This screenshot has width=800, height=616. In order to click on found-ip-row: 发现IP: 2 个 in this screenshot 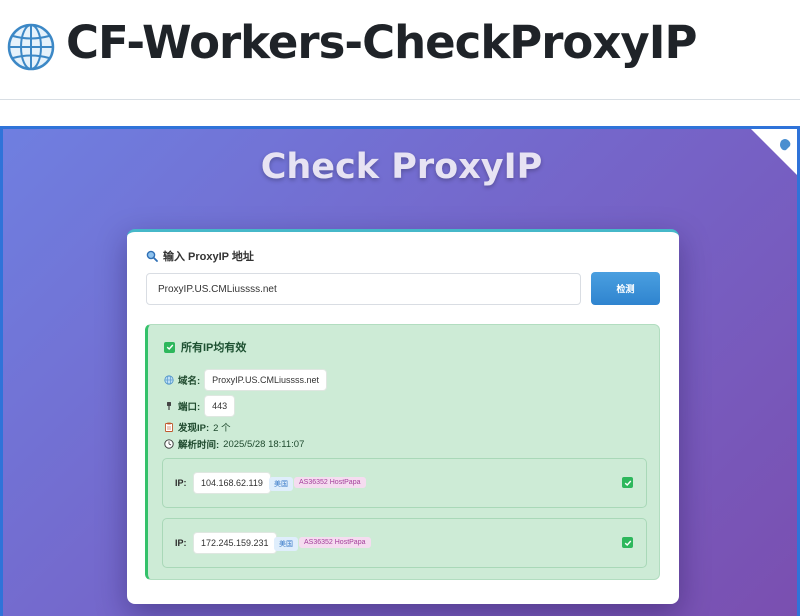, I will do `click(197, 427)`.